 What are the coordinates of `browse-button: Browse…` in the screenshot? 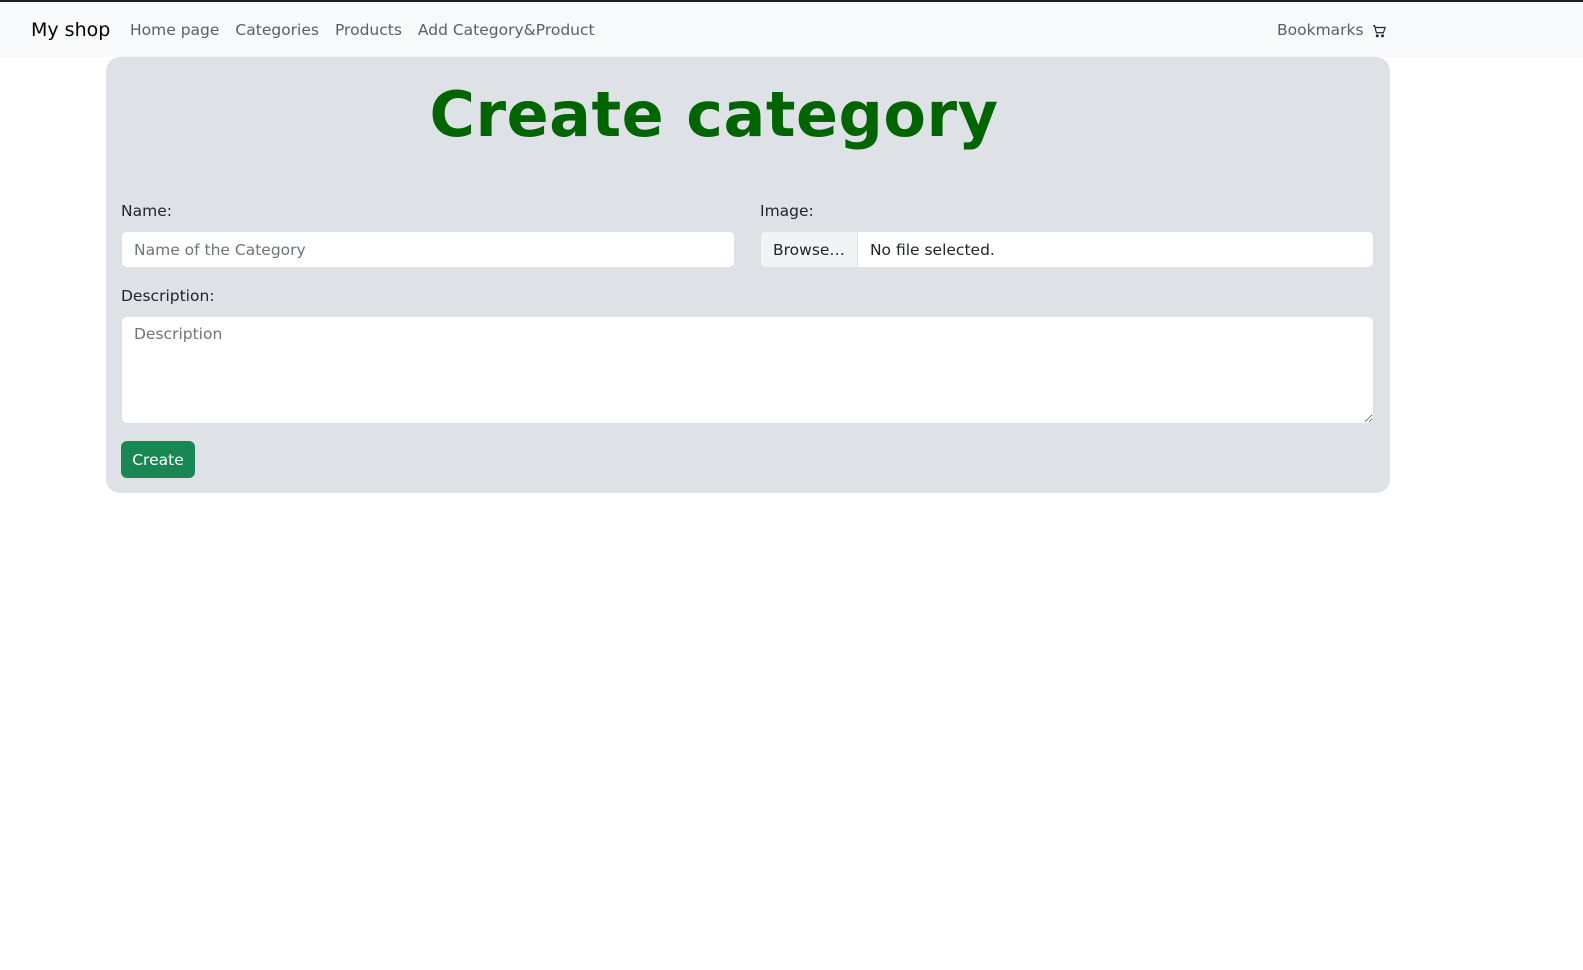 It's located at (809, 249).